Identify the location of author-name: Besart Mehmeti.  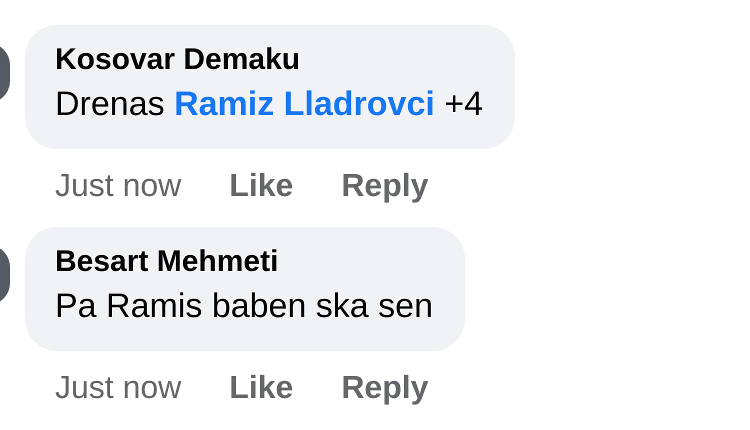
(244, 262).